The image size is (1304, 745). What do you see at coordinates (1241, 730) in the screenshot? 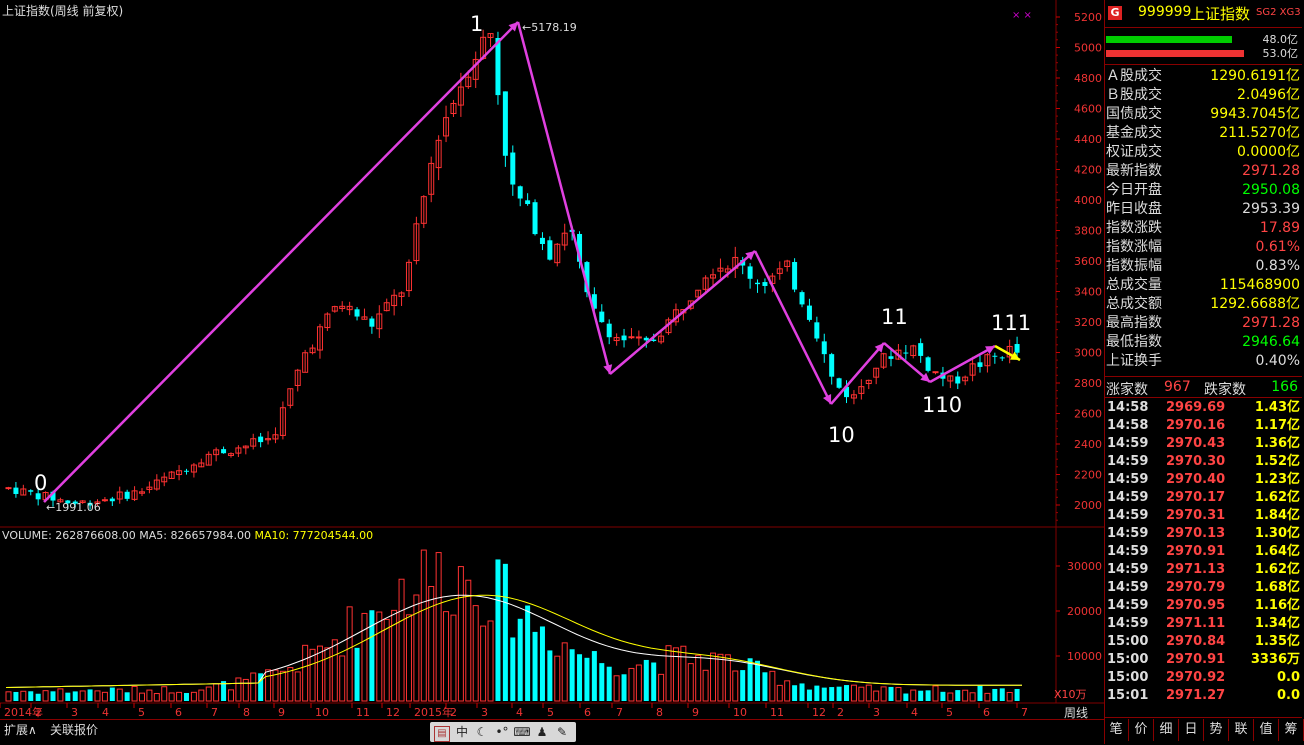
I see `panel-tab: 联` at bounding box center [1241, 730].